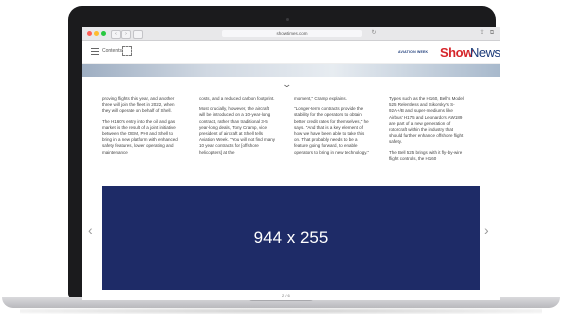 The width and height of the screenshot is (563, 330). I want to click on contents-link: Contents, so click(112, 51).